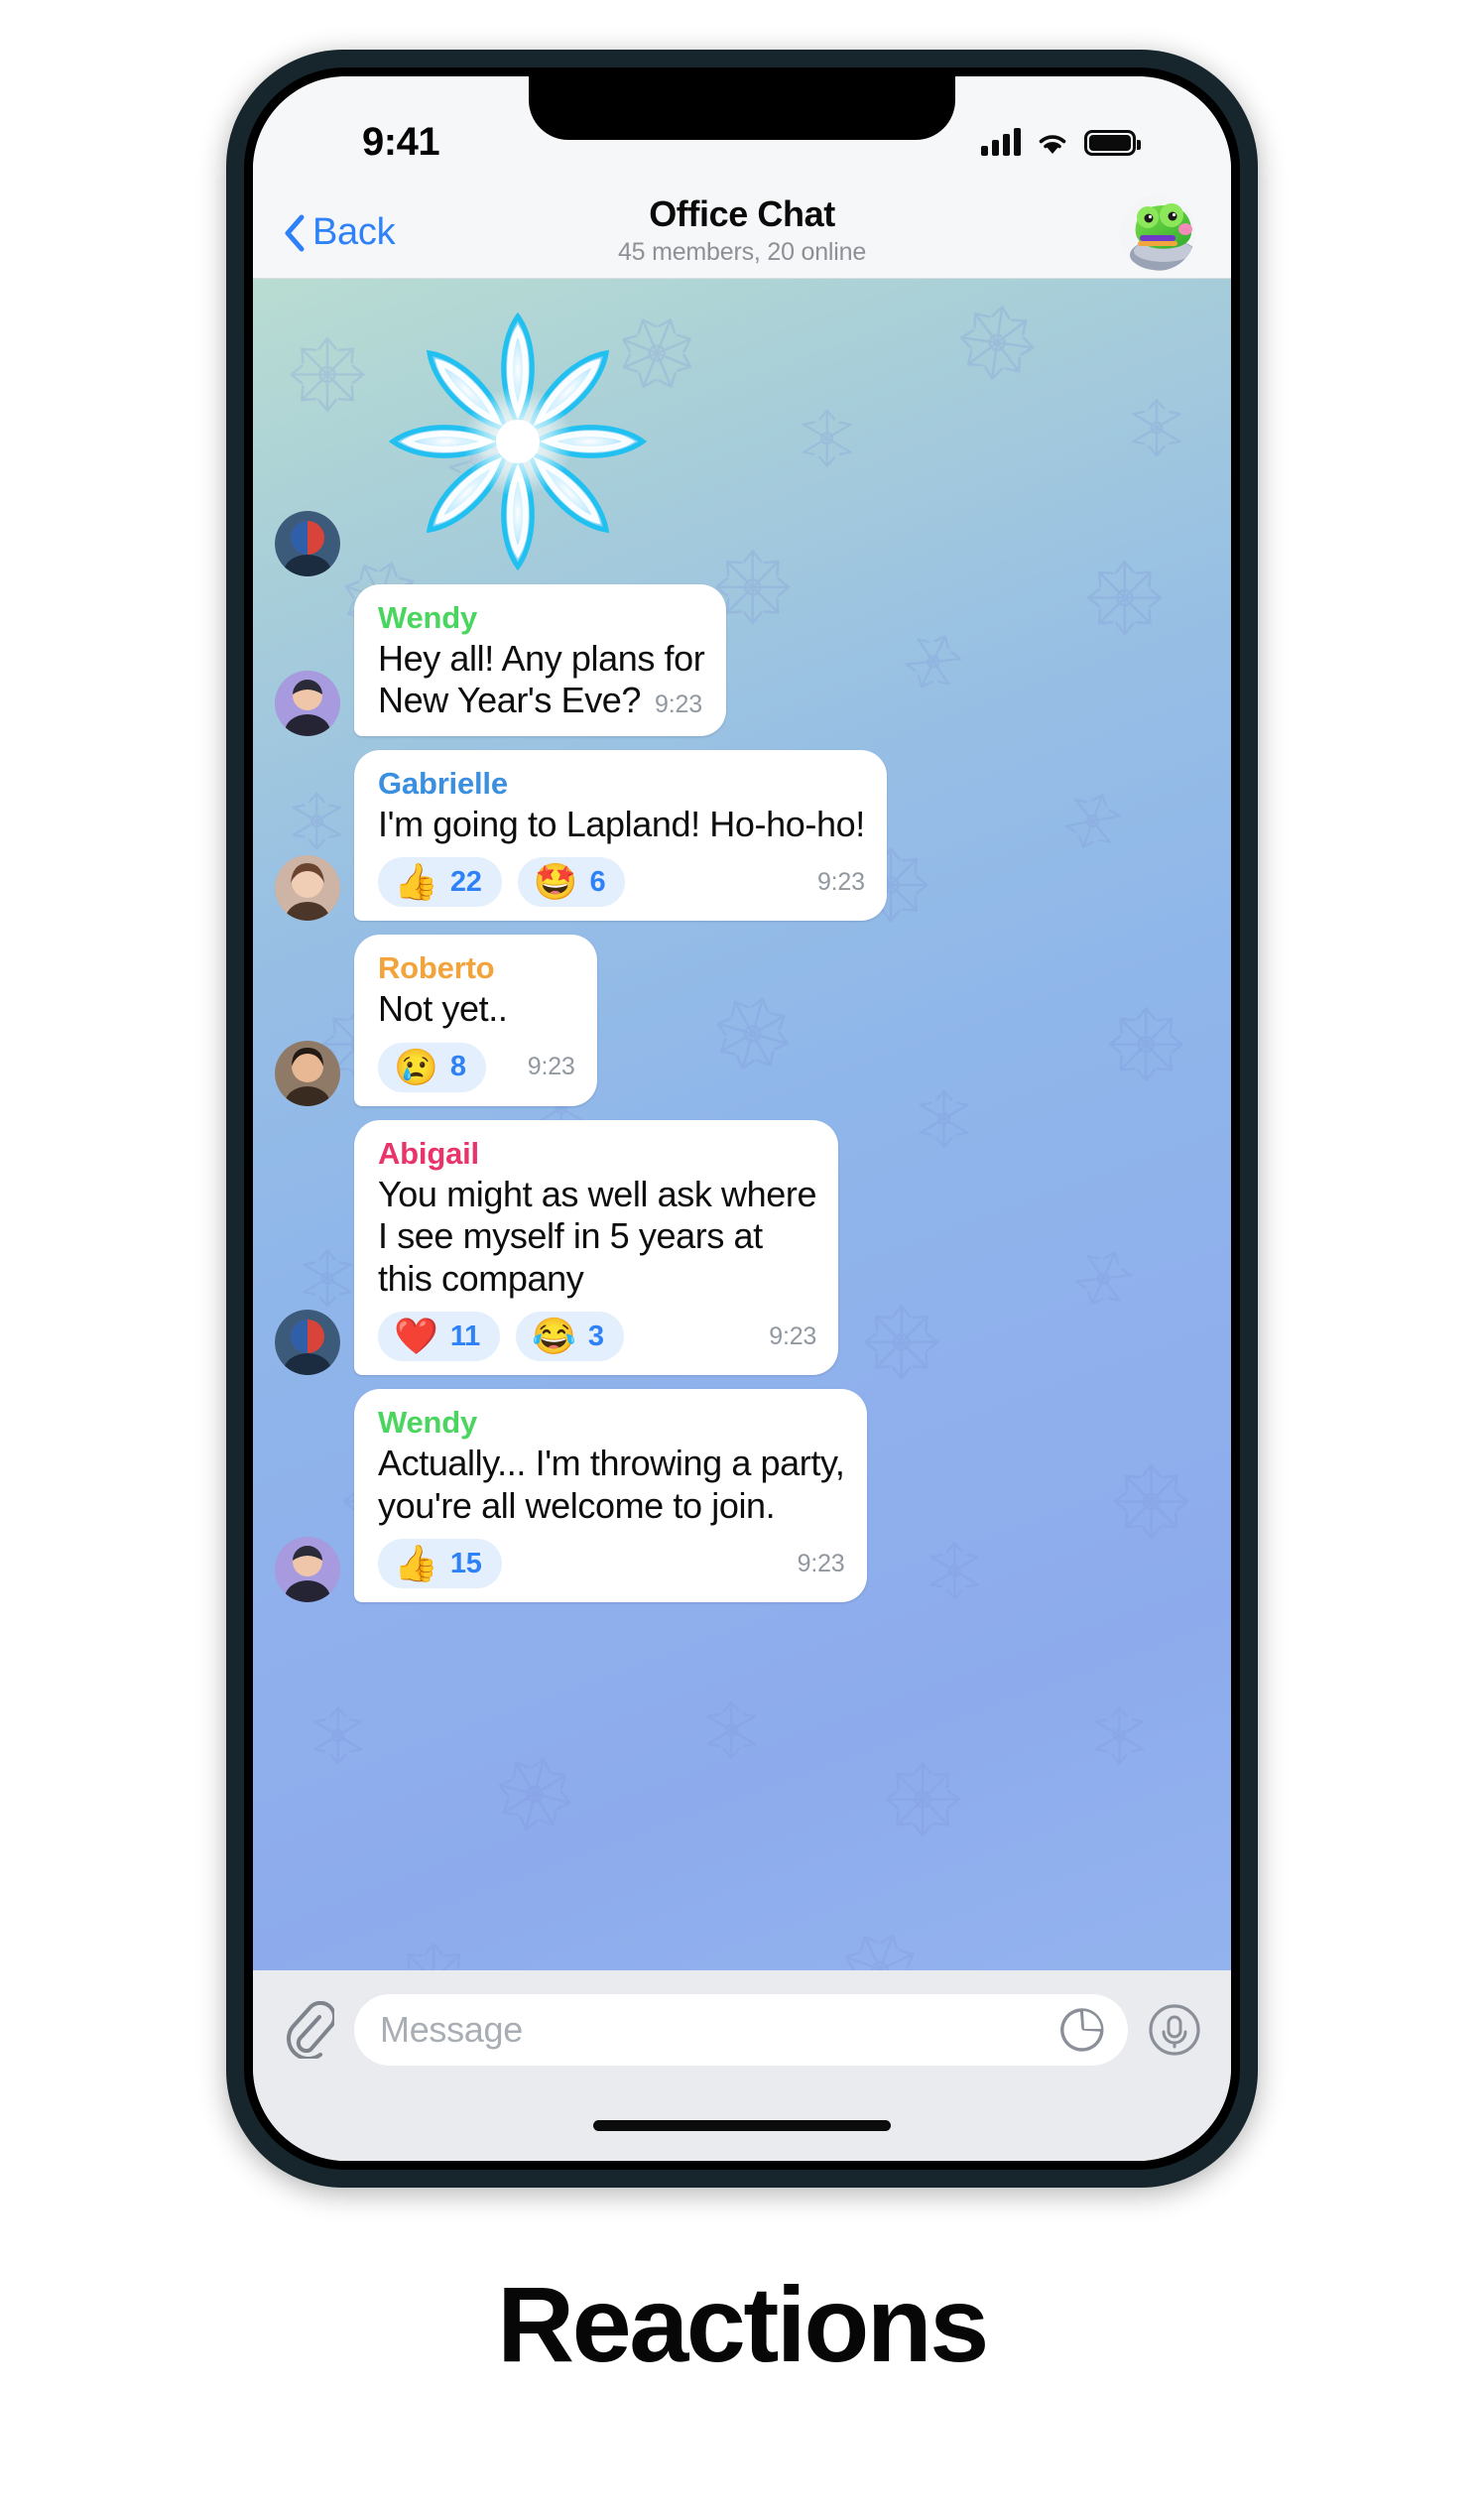  Describe the element at coordinates (457, 1067) in the screenshot. I see `reaction-count: 8` at that location.